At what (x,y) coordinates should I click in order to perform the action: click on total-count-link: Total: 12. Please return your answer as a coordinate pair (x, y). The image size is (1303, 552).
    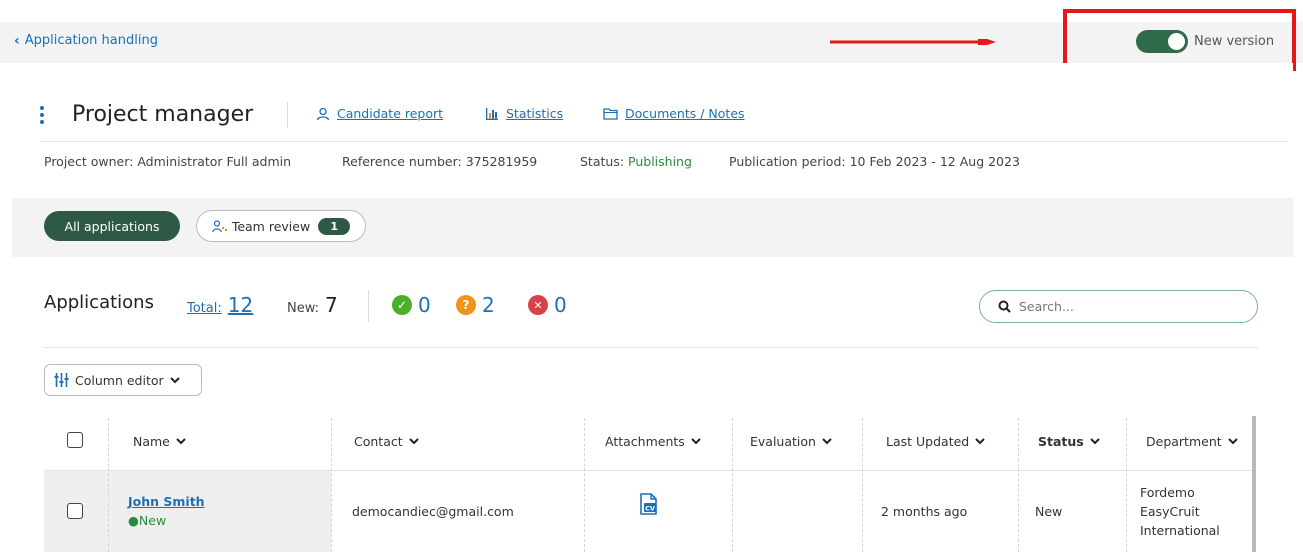
    Looking at the image, I should click on (220, 305).